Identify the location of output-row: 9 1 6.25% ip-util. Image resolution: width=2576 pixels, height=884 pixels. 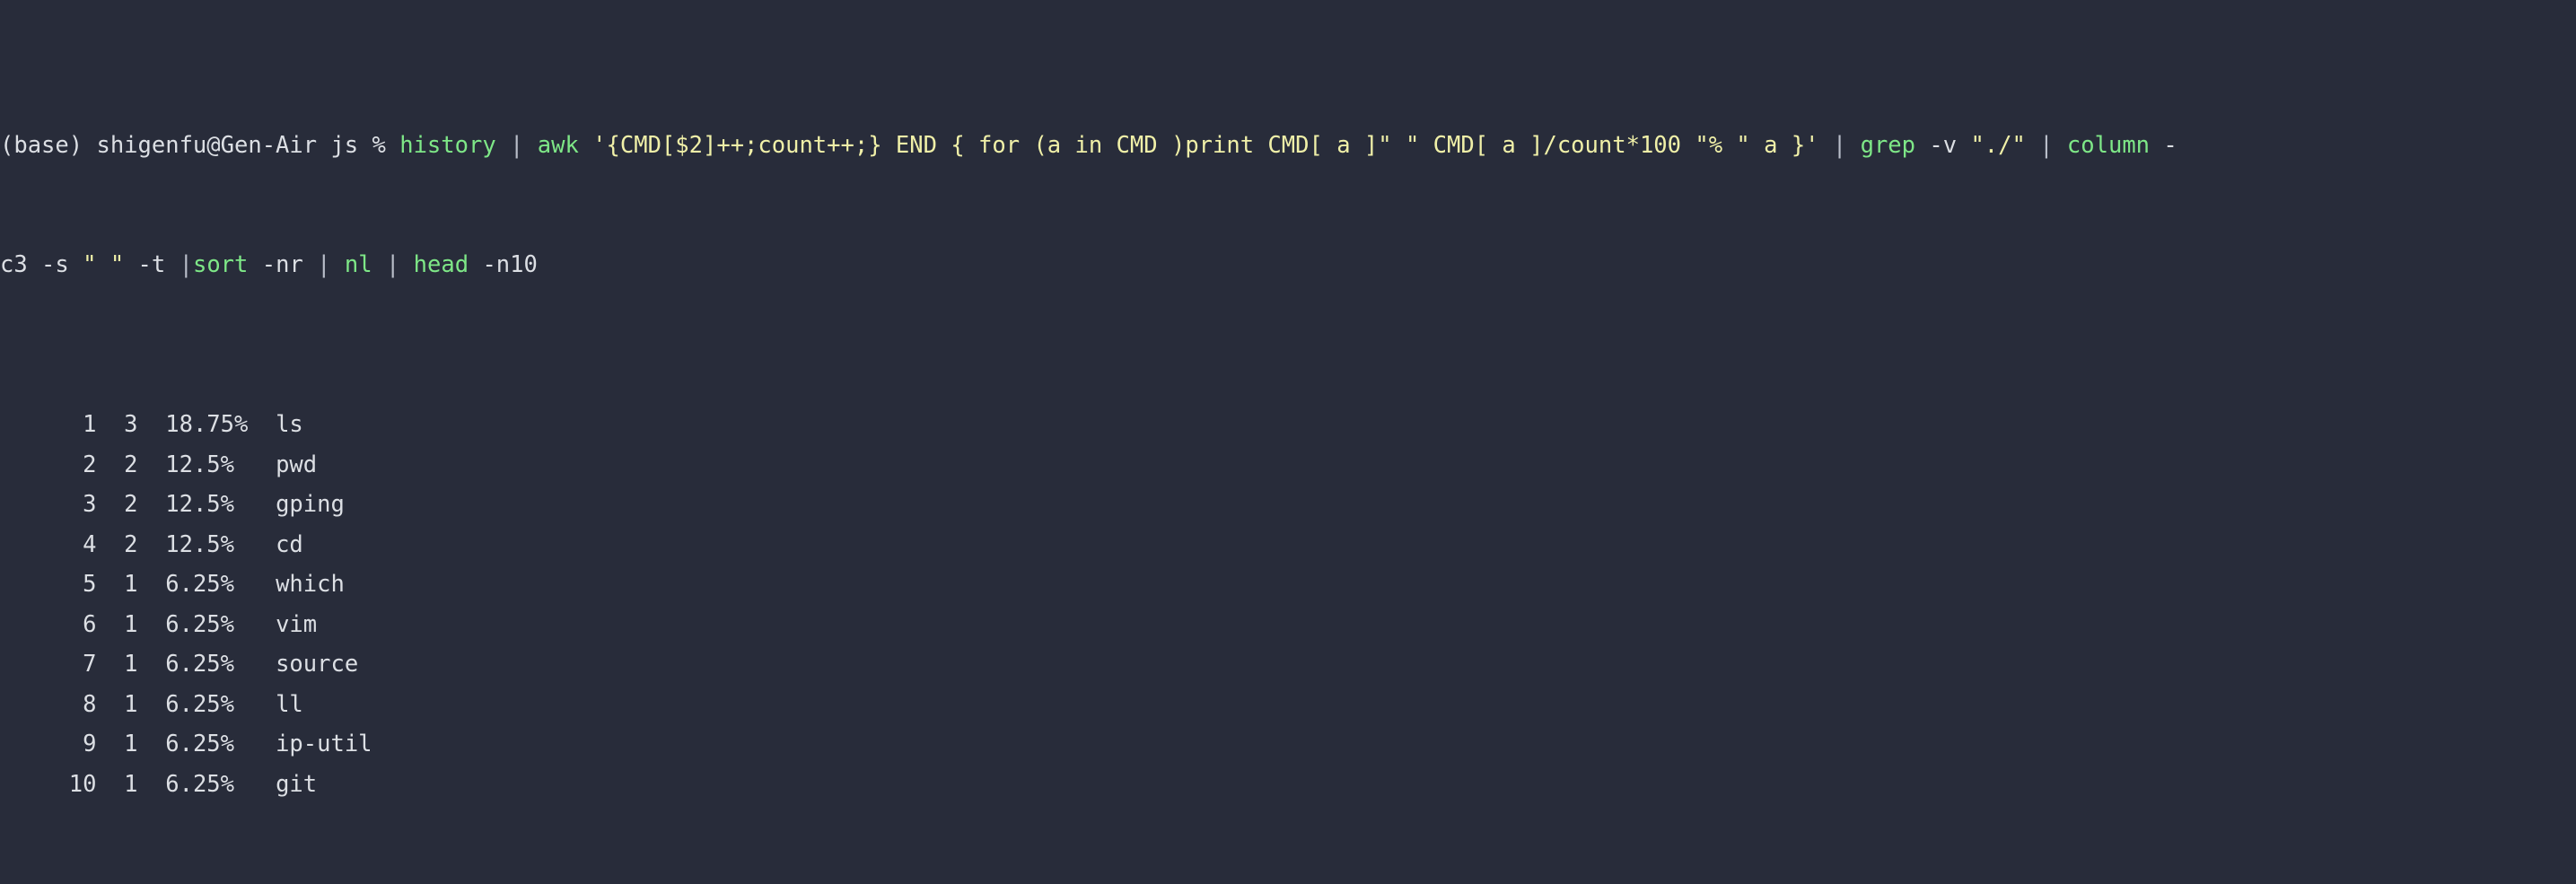
(1288, 744).